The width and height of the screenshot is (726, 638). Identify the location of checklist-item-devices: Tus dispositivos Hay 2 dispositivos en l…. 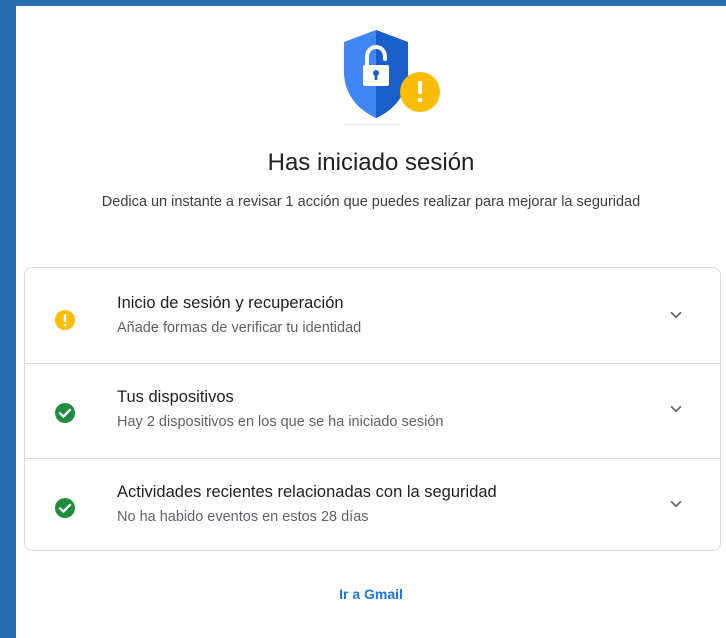
(372, 411).